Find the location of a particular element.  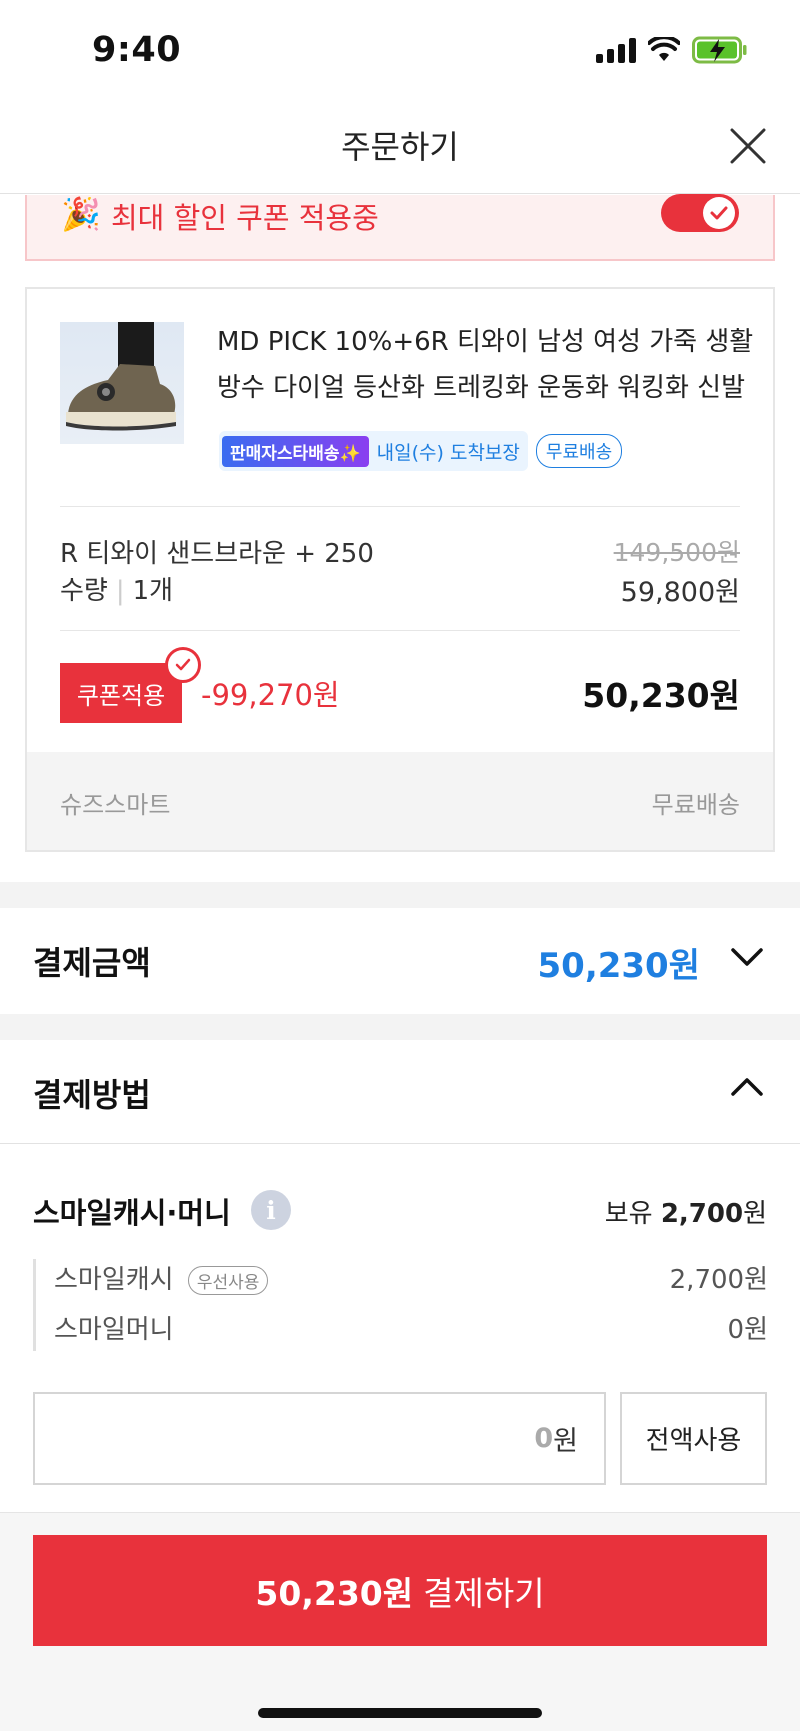

party-popper-icon: 🎉 is located at coordinates (81, 214).